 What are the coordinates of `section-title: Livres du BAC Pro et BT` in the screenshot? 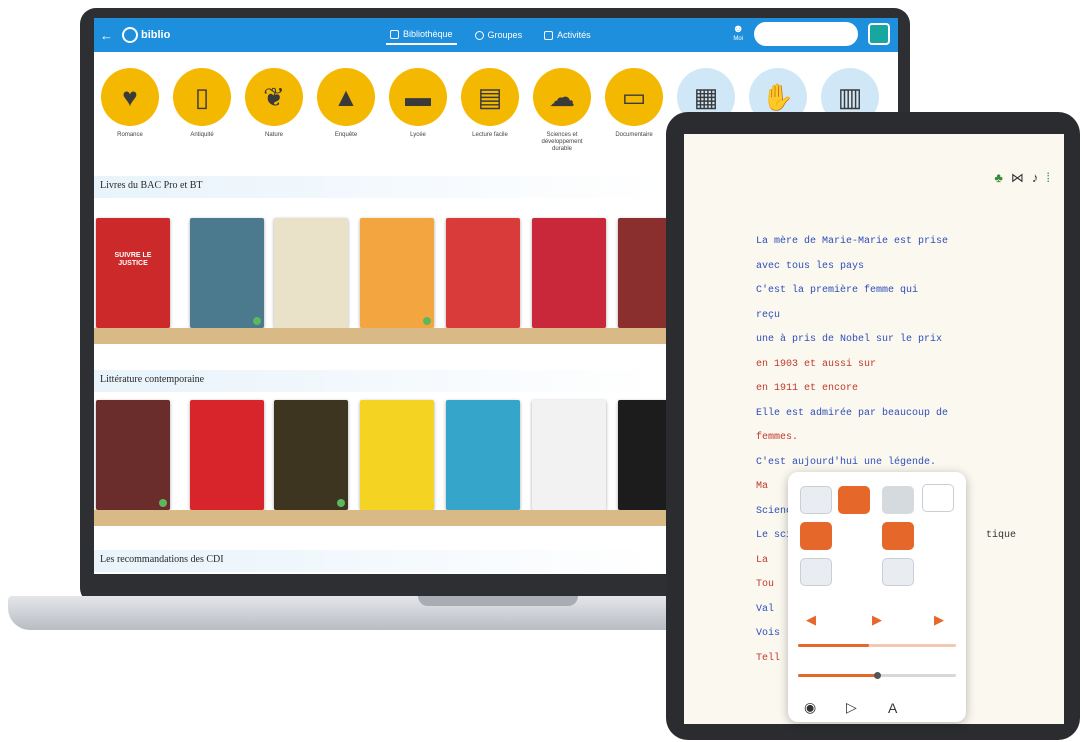 It's located at (151, 185).